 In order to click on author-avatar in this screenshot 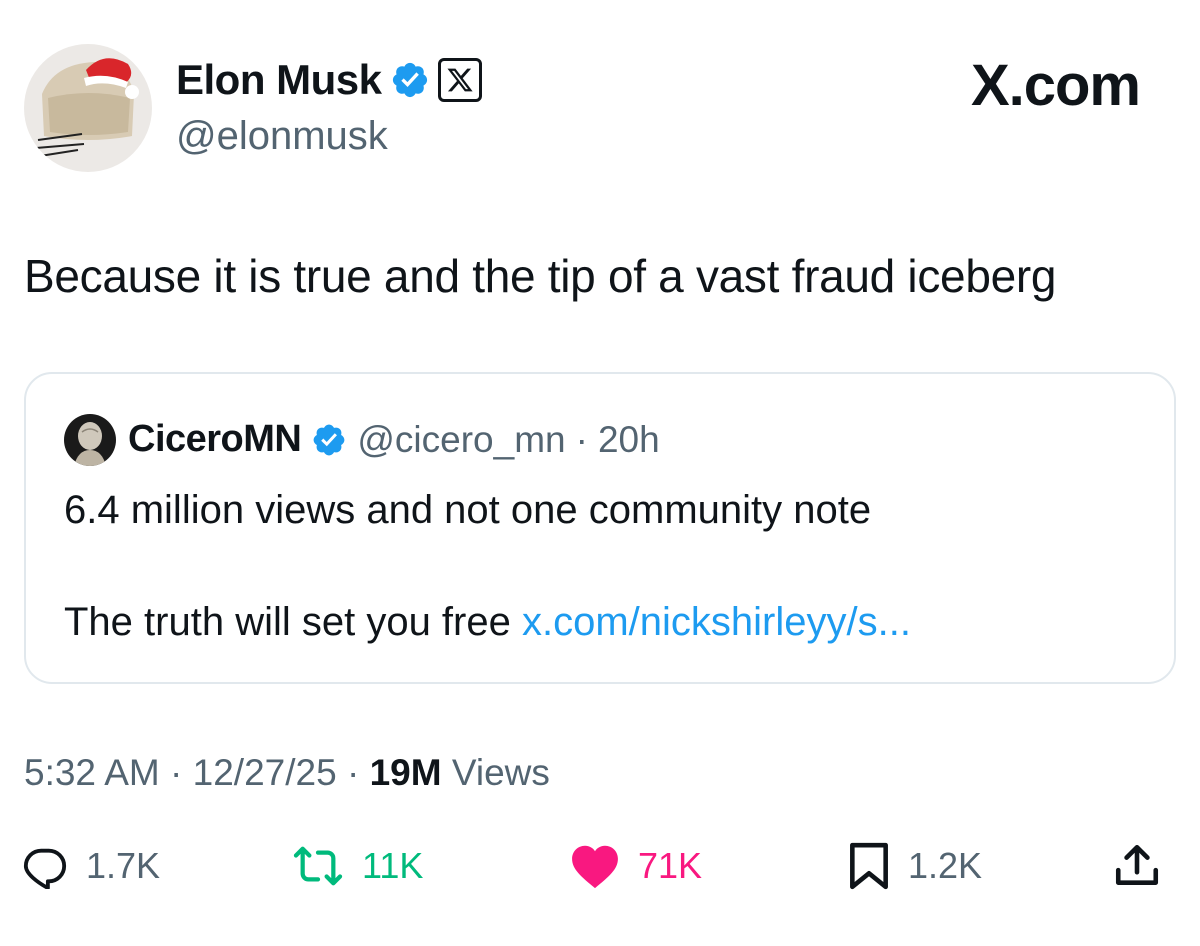, I will do `click(88, 108)`.